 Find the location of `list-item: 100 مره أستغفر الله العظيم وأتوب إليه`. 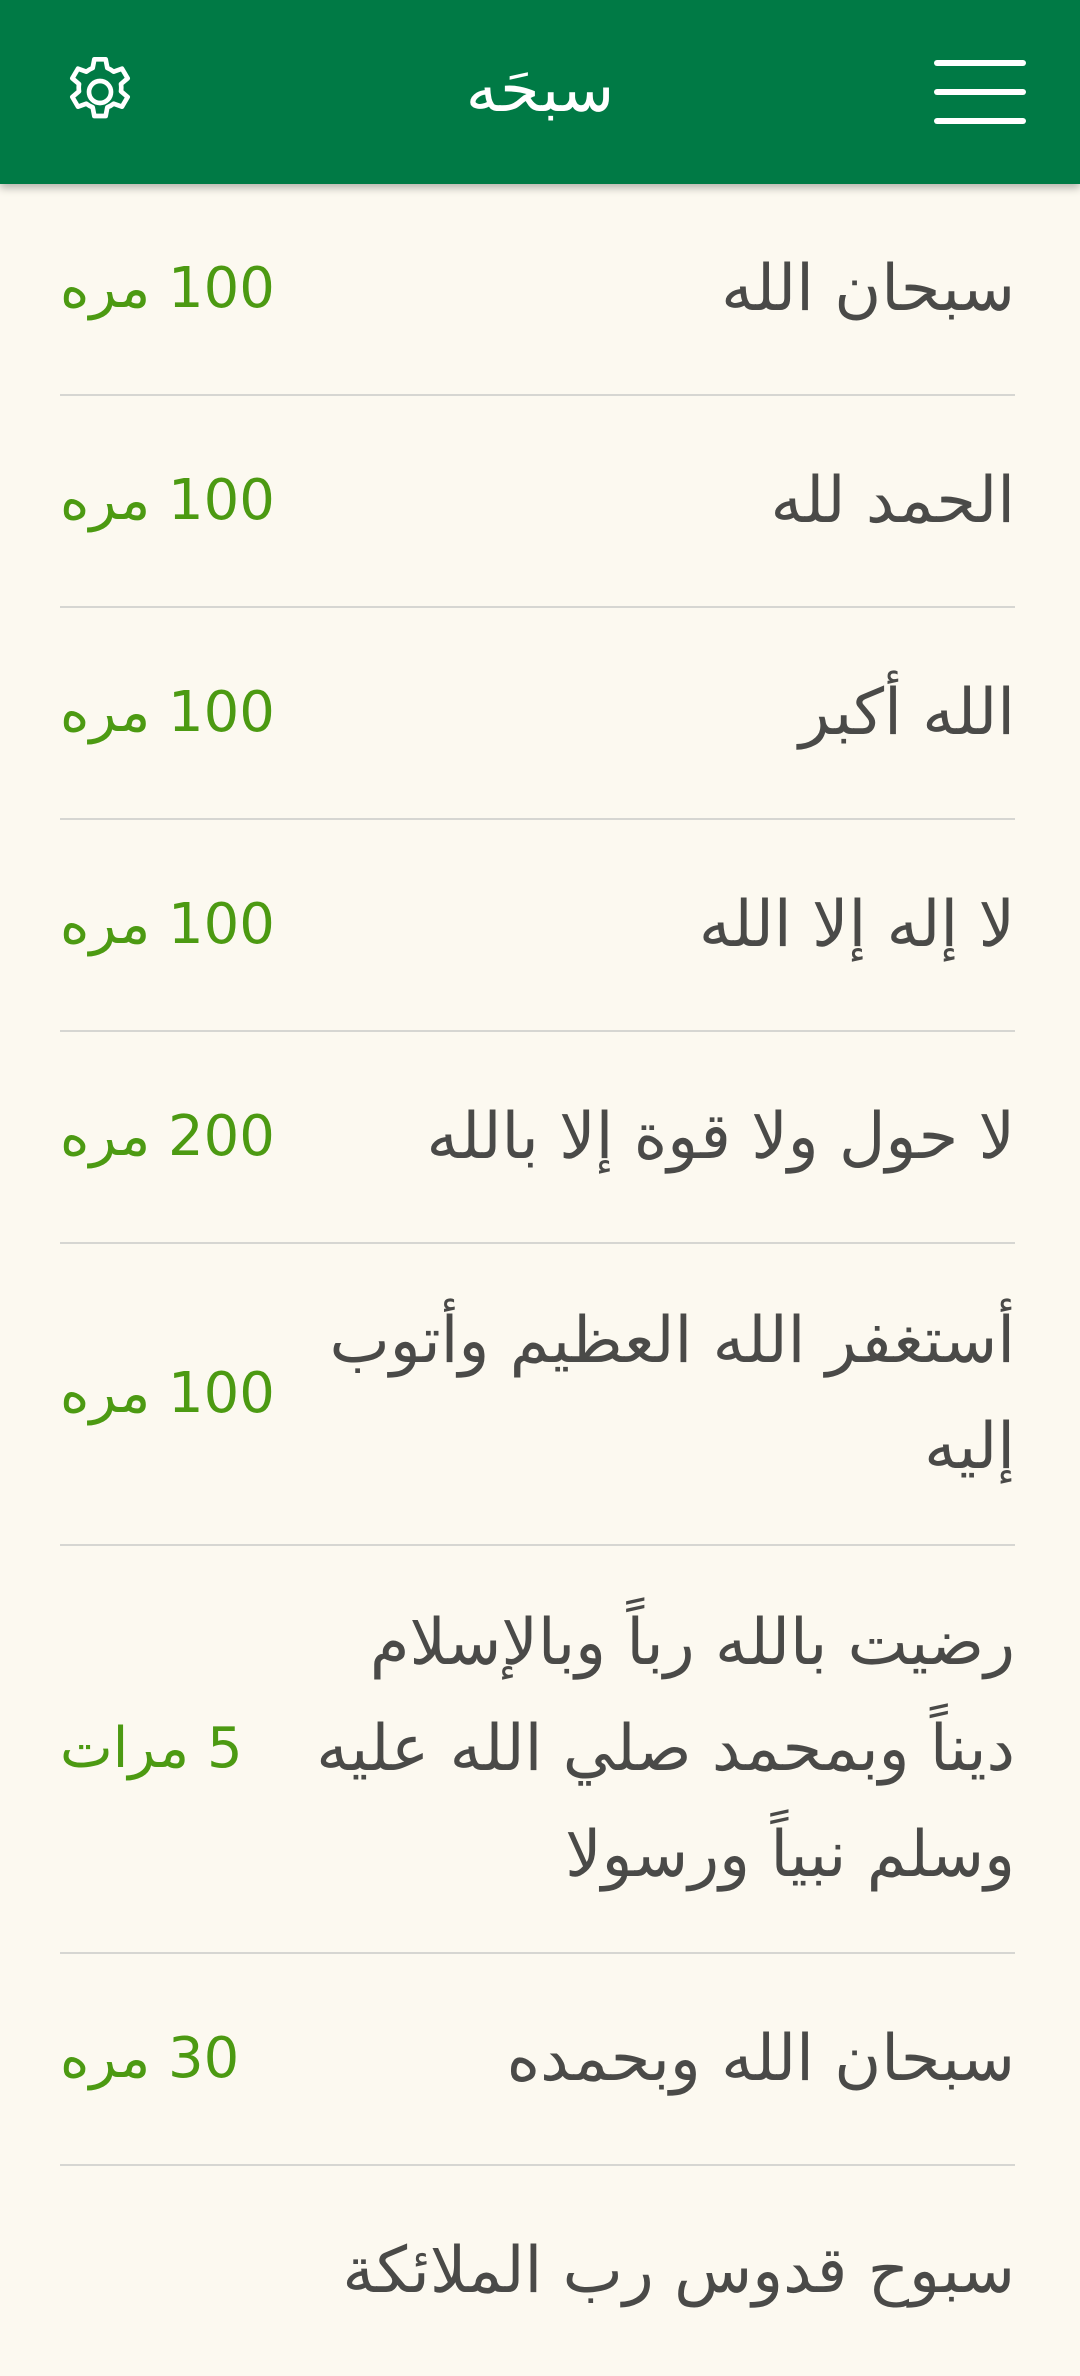

list-item: 100 مره أستغفر الله العظيم وأتوب إليه is located at coordinates (537, 1395).